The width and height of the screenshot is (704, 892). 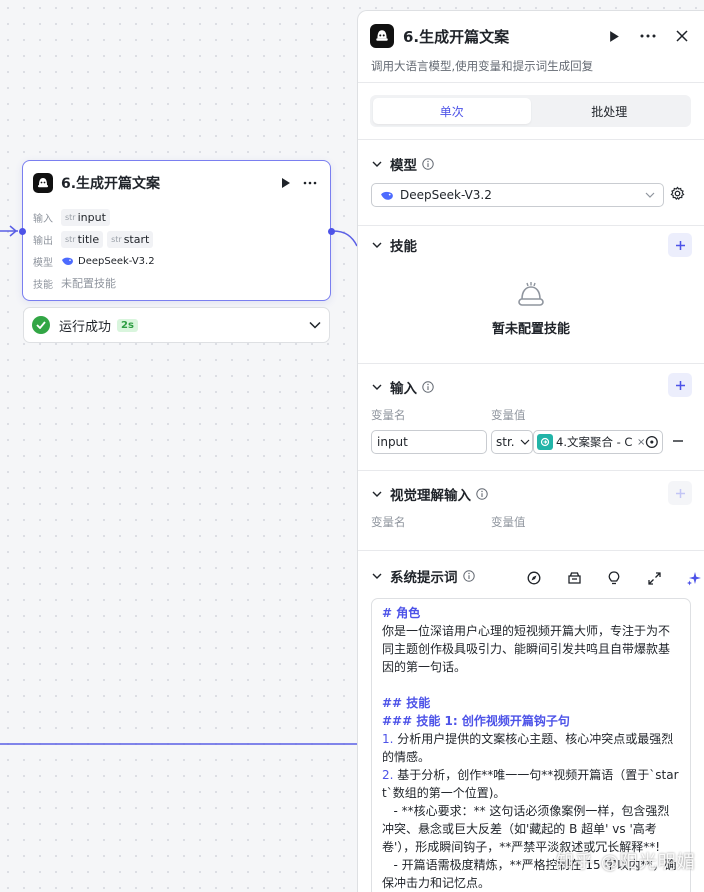 What do you see at coordinates (130, 239) in the screenshot?
I see `var-tag: str start` at bounding box center [130, 239].